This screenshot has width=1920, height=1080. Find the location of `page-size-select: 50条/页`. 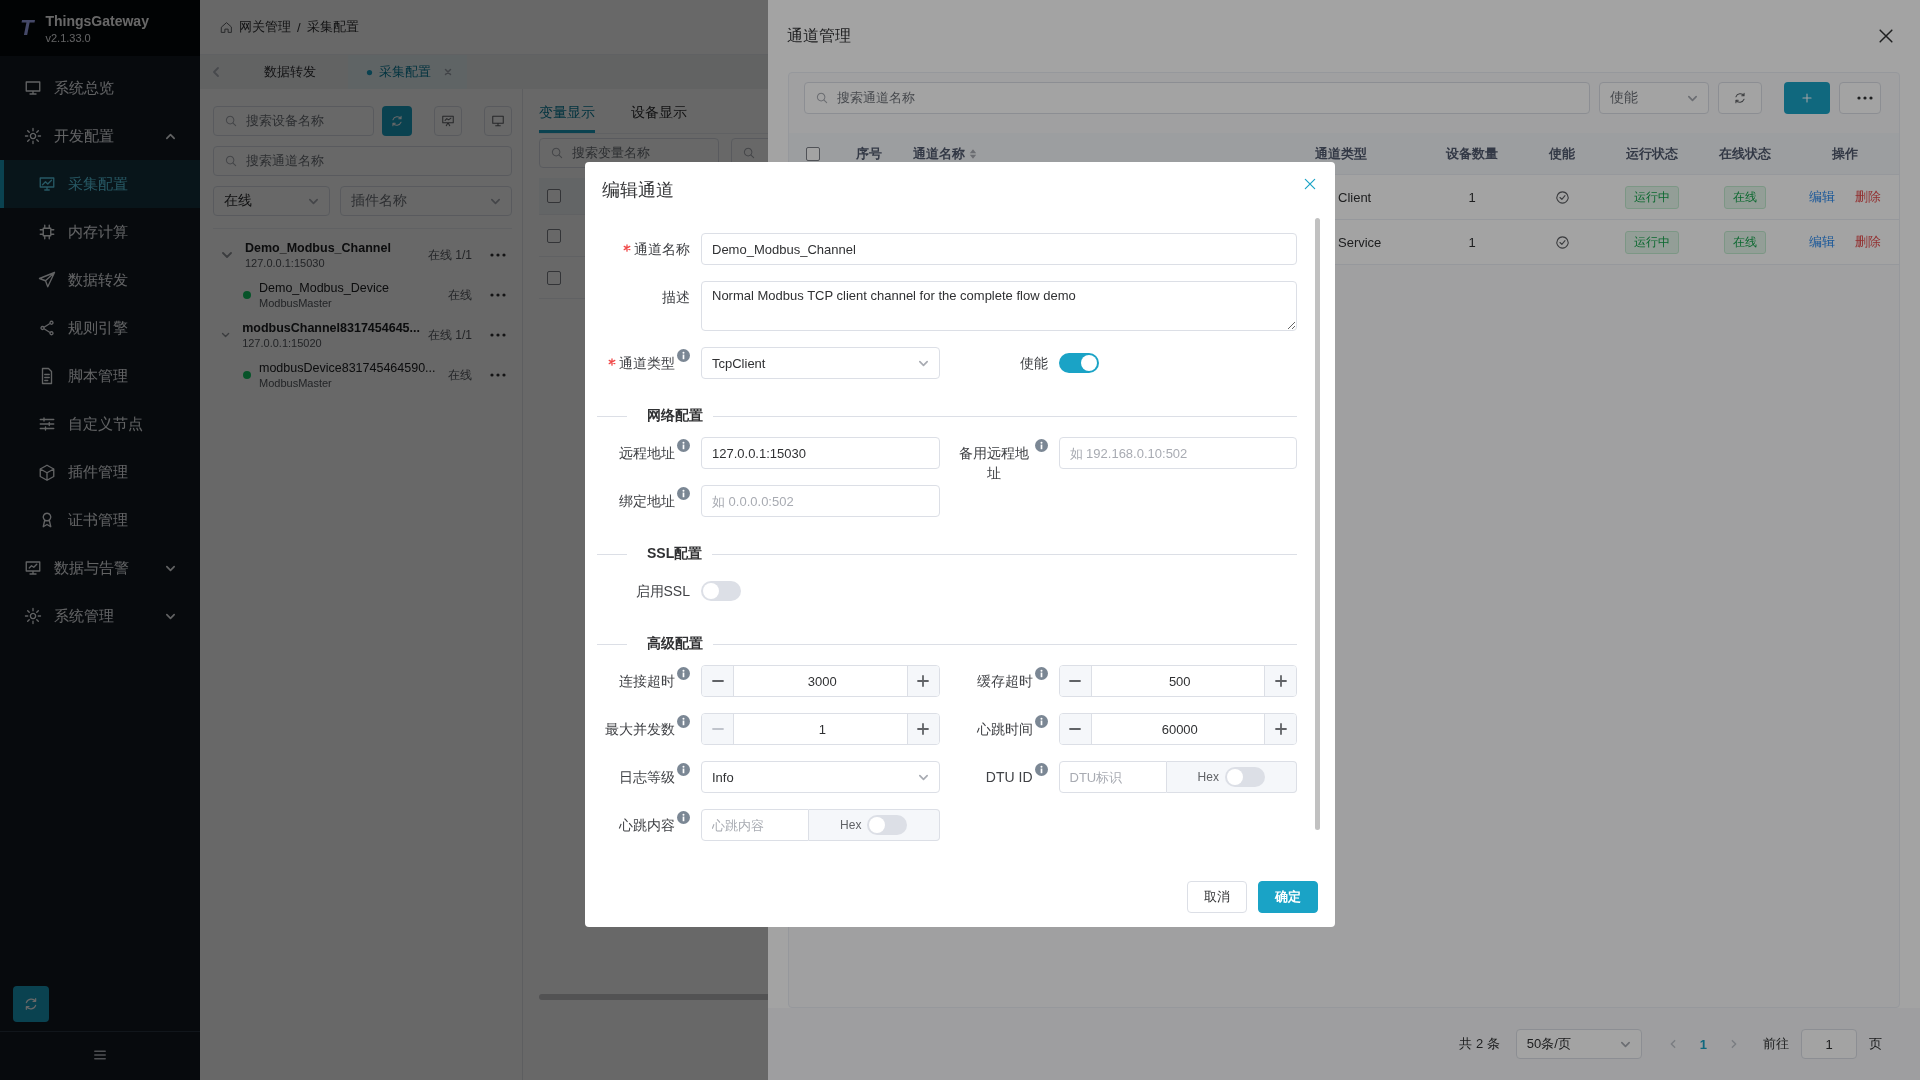

page-size-select: 50条/页 is located at coordinates (1578, 1044).